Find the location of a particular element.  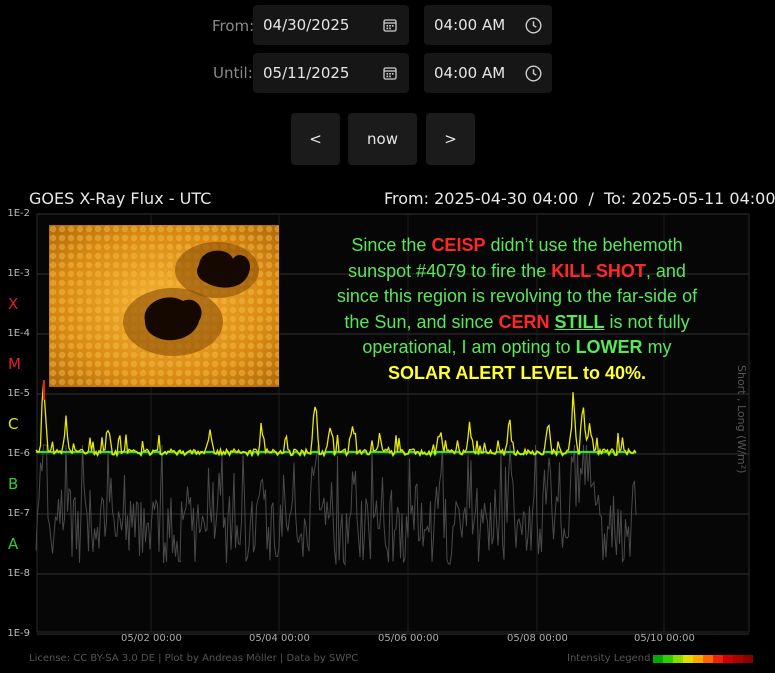

y-tick-label: 1E-3 is located at coordinates (18, 273).